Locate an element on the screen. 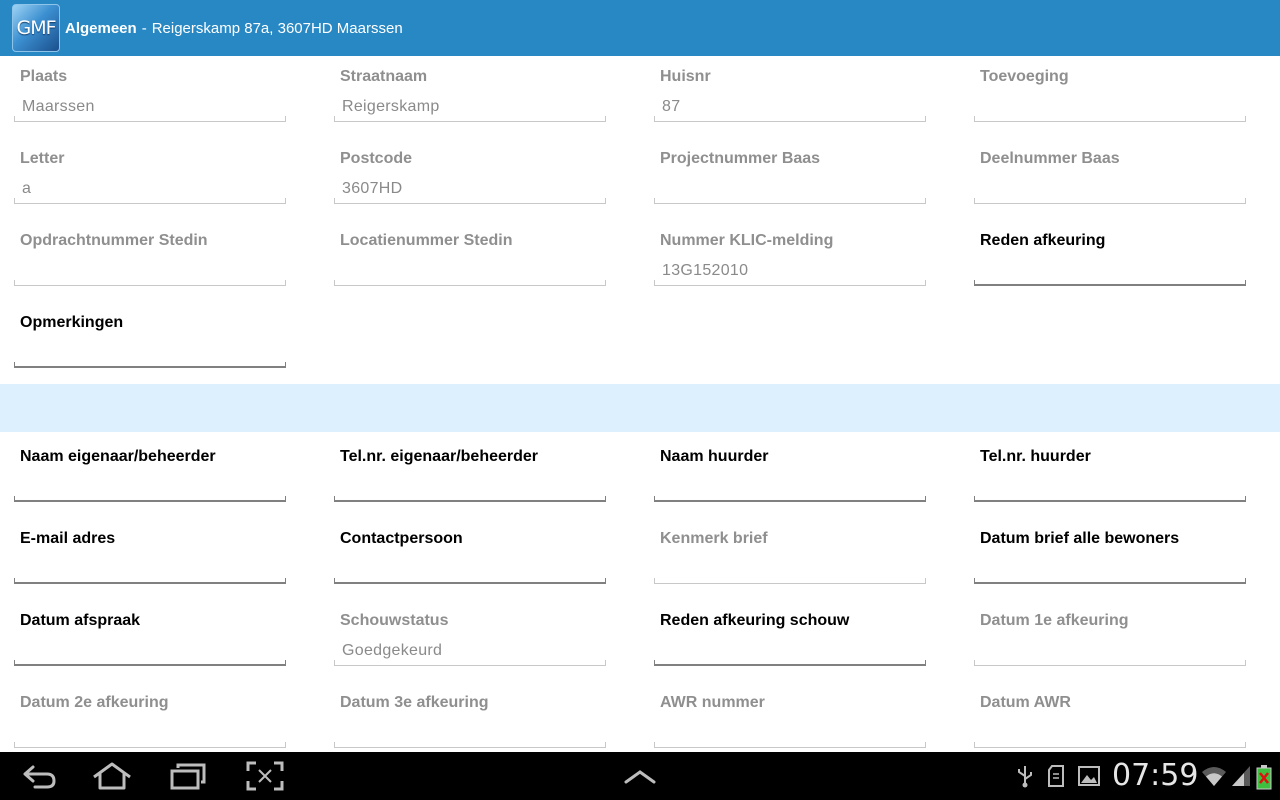 This screenshot has width=1280, height=800. field-label: Datum brief alle bewoners is located at coordinates (1080, 538).